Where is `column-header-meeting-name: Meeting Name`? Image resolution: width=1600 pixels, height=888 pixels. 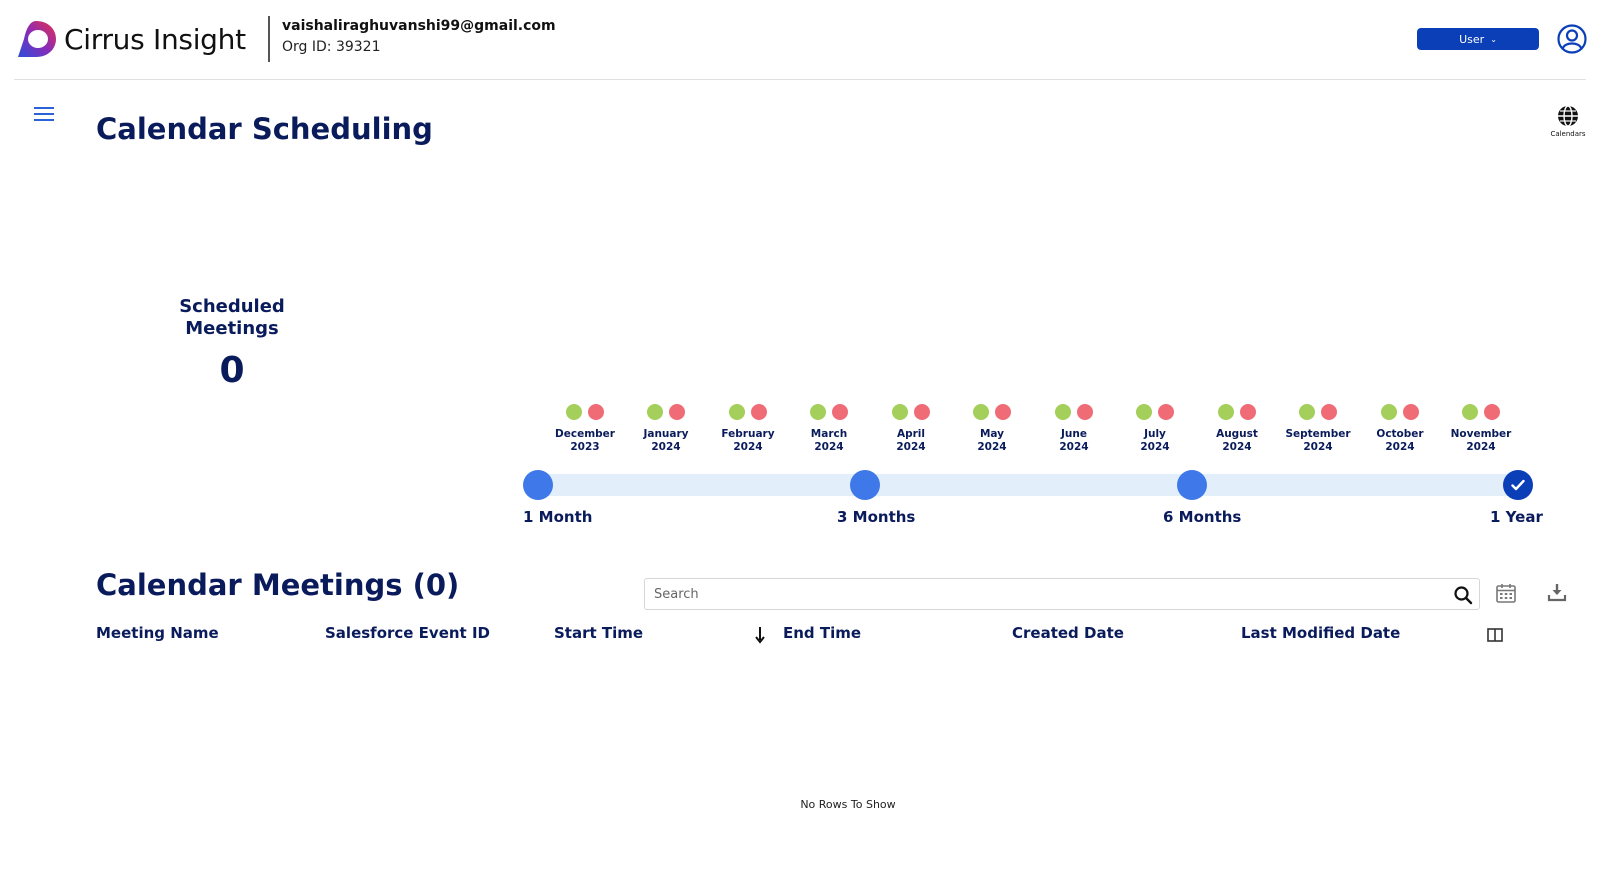 column-header-meeting-name: Meeting Name is located at coordinates (157, 633).